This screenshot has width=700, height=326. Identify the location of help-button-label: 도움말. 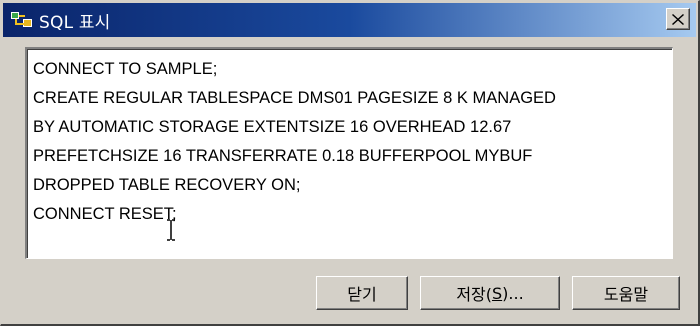
(626, 294).